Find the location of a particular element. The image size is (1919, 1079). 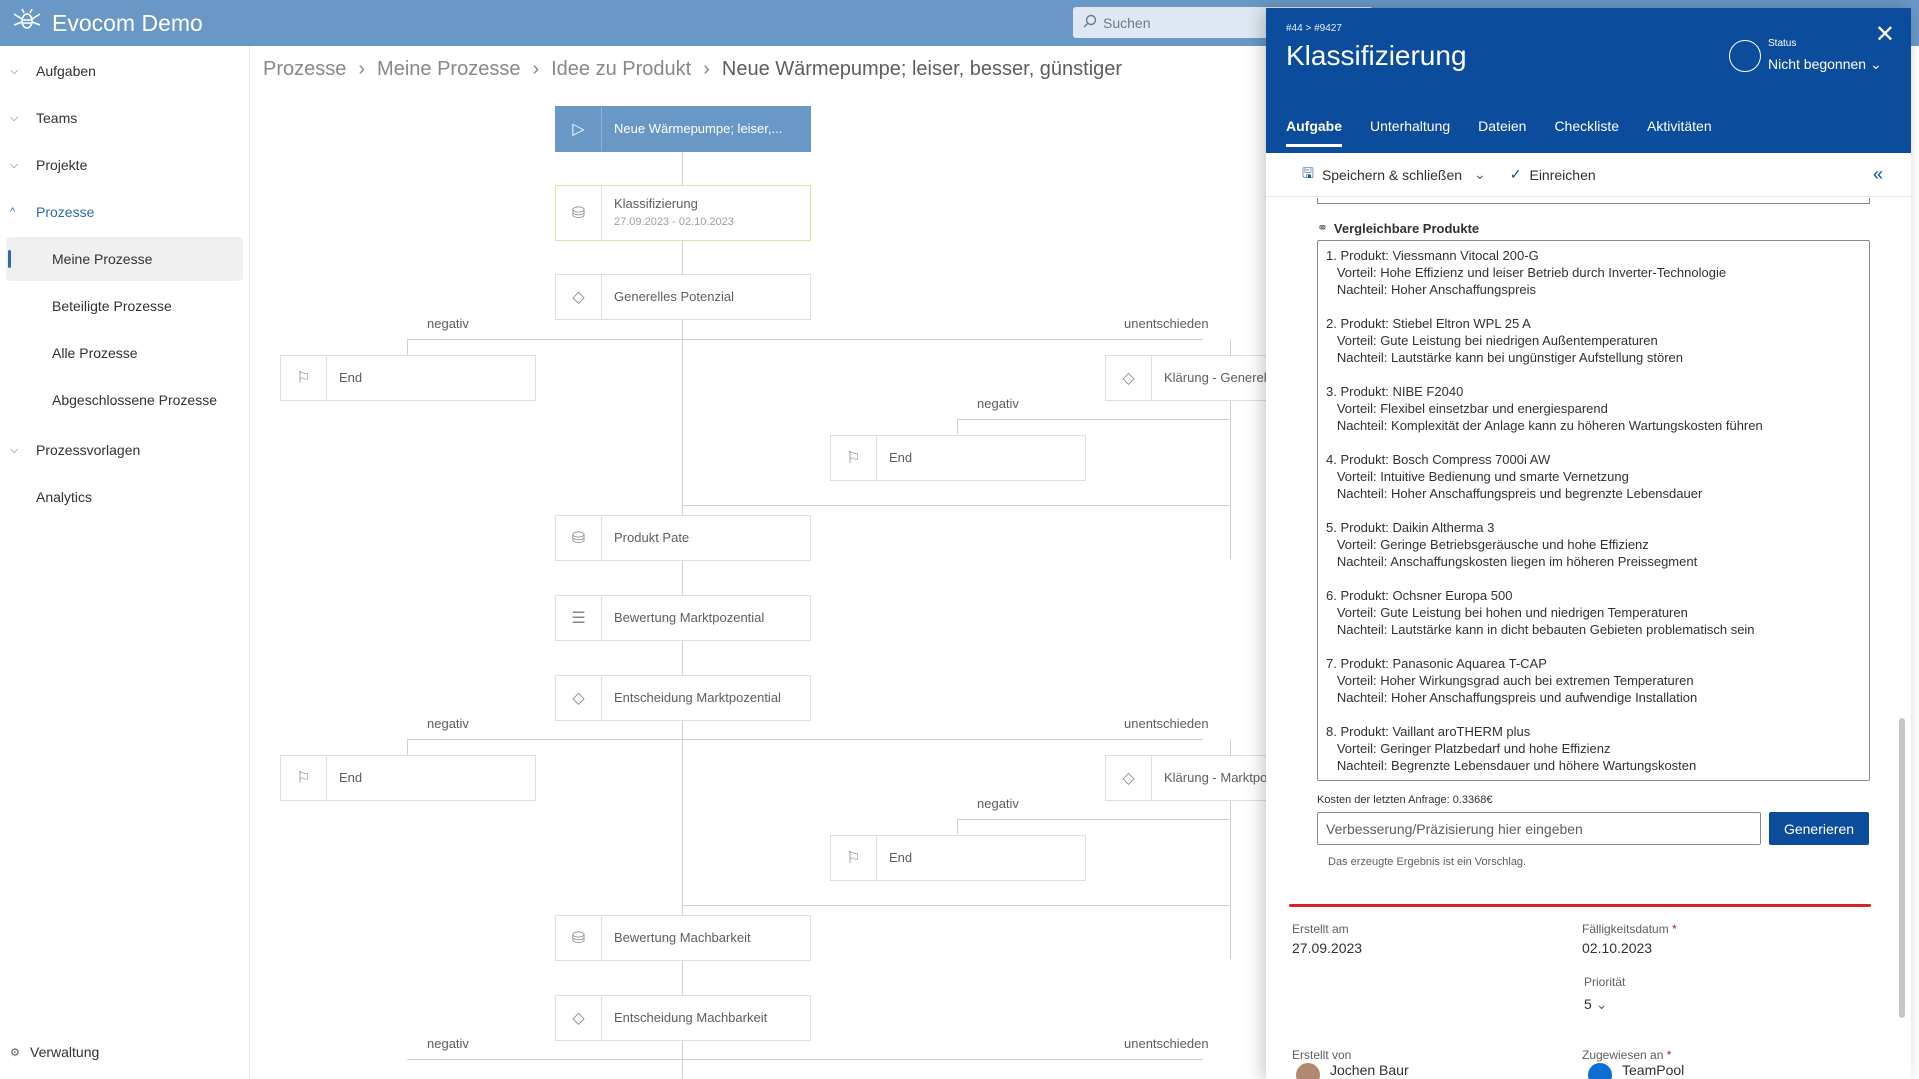

save-options-chevron-icon: ⌄ is located at coordinates (1480, 174).